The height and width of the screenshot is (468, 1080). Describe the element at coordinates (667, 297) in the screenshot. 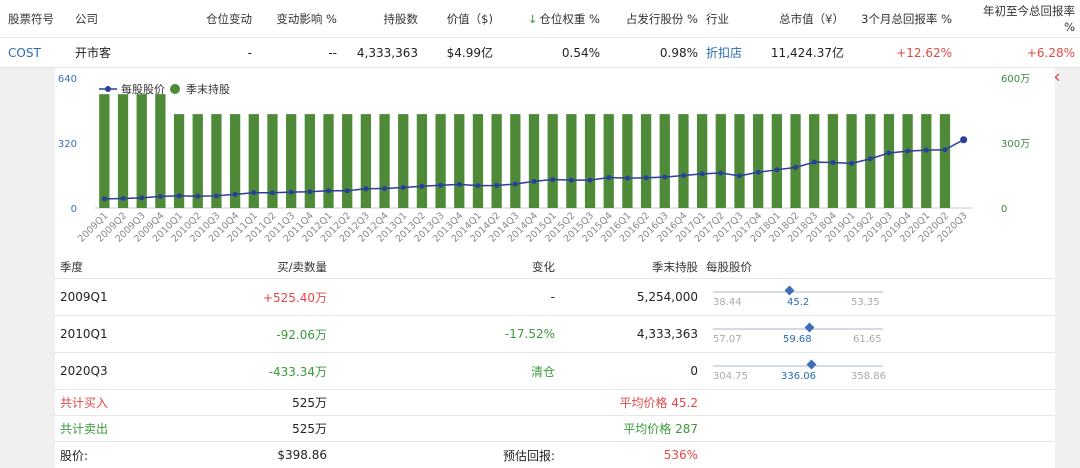

I see `row-hold: 5,254,000` at that location.